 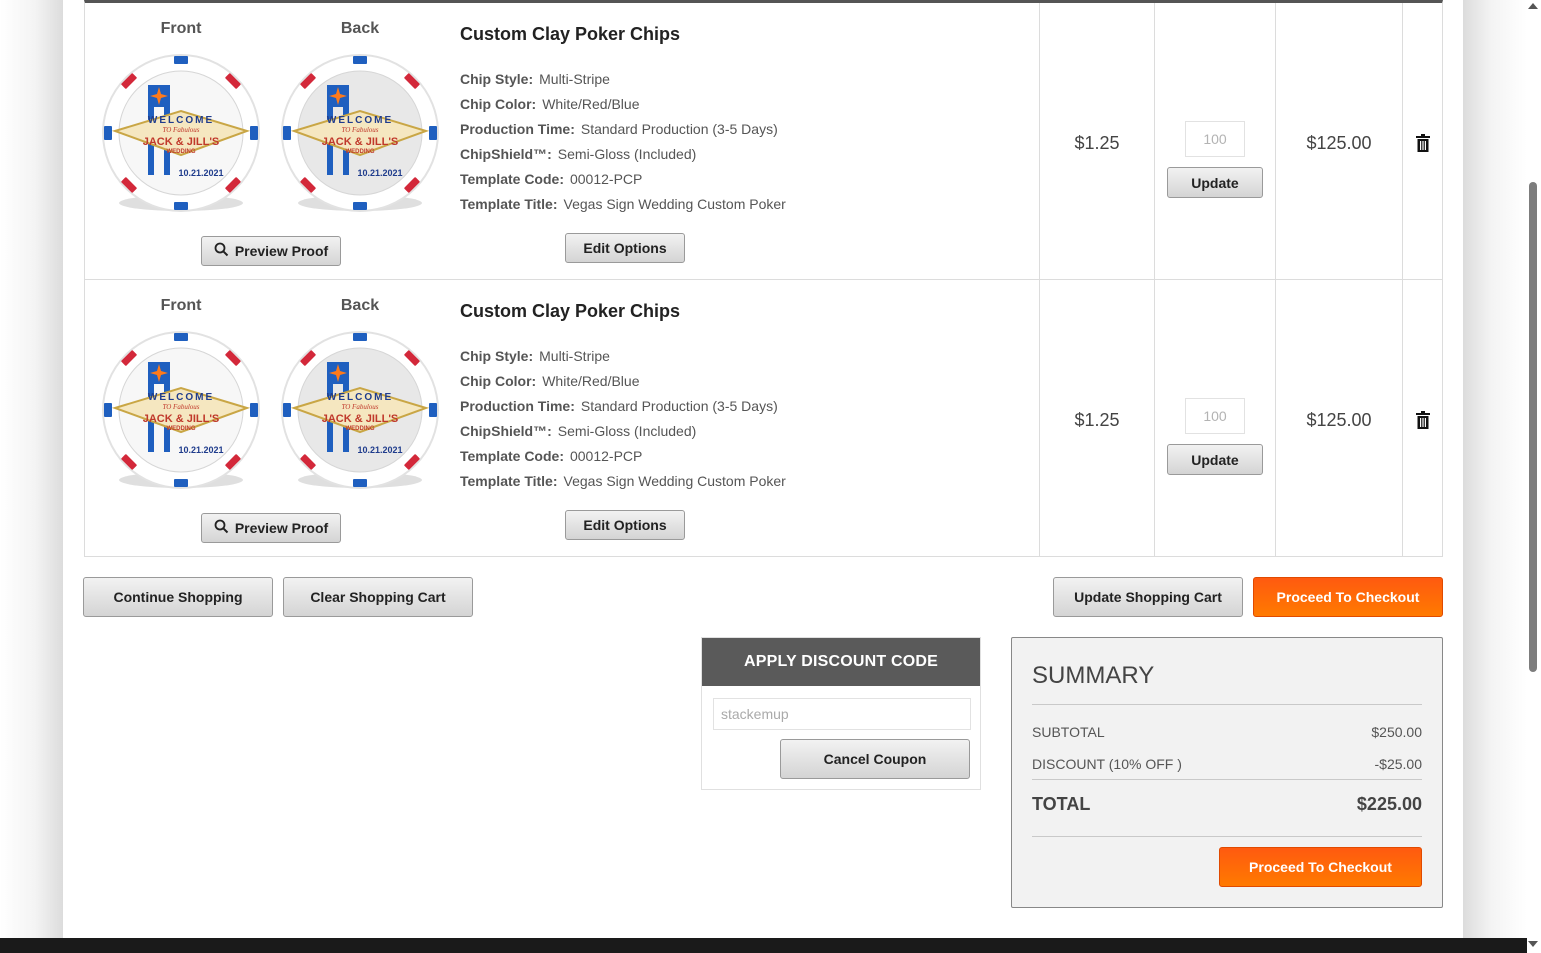 What do you see at coordinates (1396, 732) in the screenshot?
I see `subtotal-value: $250.00` at bounding box center [1396, 732].